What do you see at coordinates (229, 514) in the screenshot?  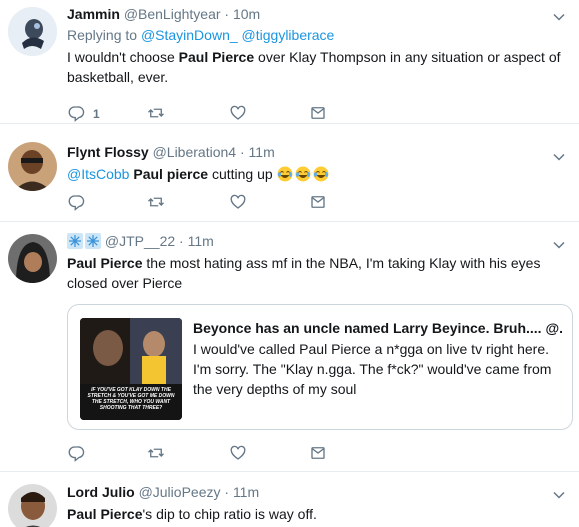 I see `text-part: 's dip to chip ratio is way off.` at bounding box center [229, 514].